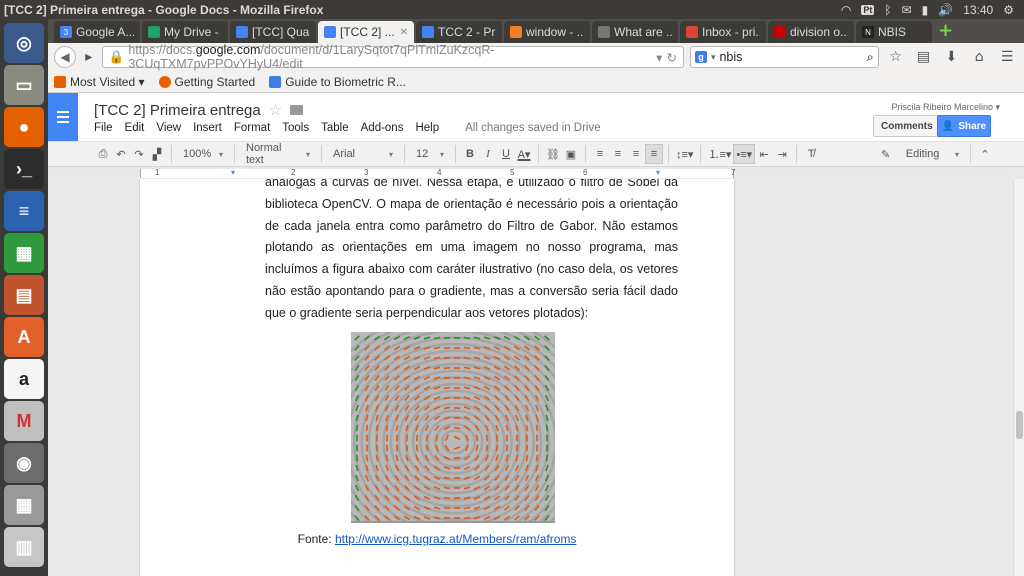 This screenshot has height=576, width=1024. I want to click on power-gear-icon: ⚙, so click(1008, 10).